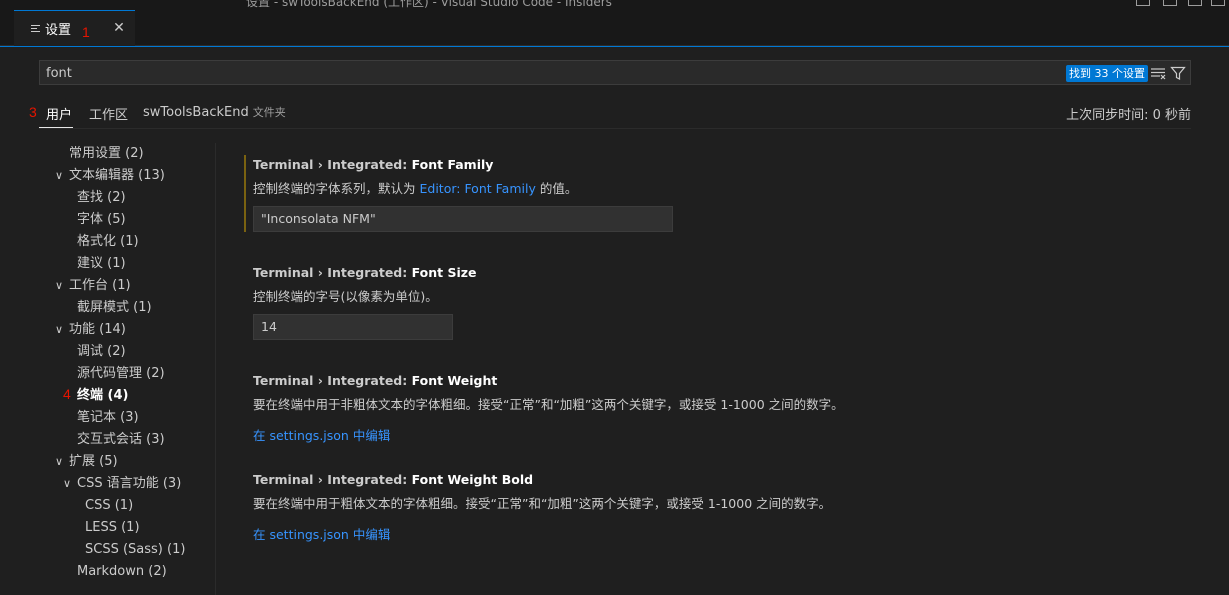  Describe the element at coordinates (106, 154) in the screenshot. I see `toc-item-commonly-used: 常用设置 (2)` at that location.